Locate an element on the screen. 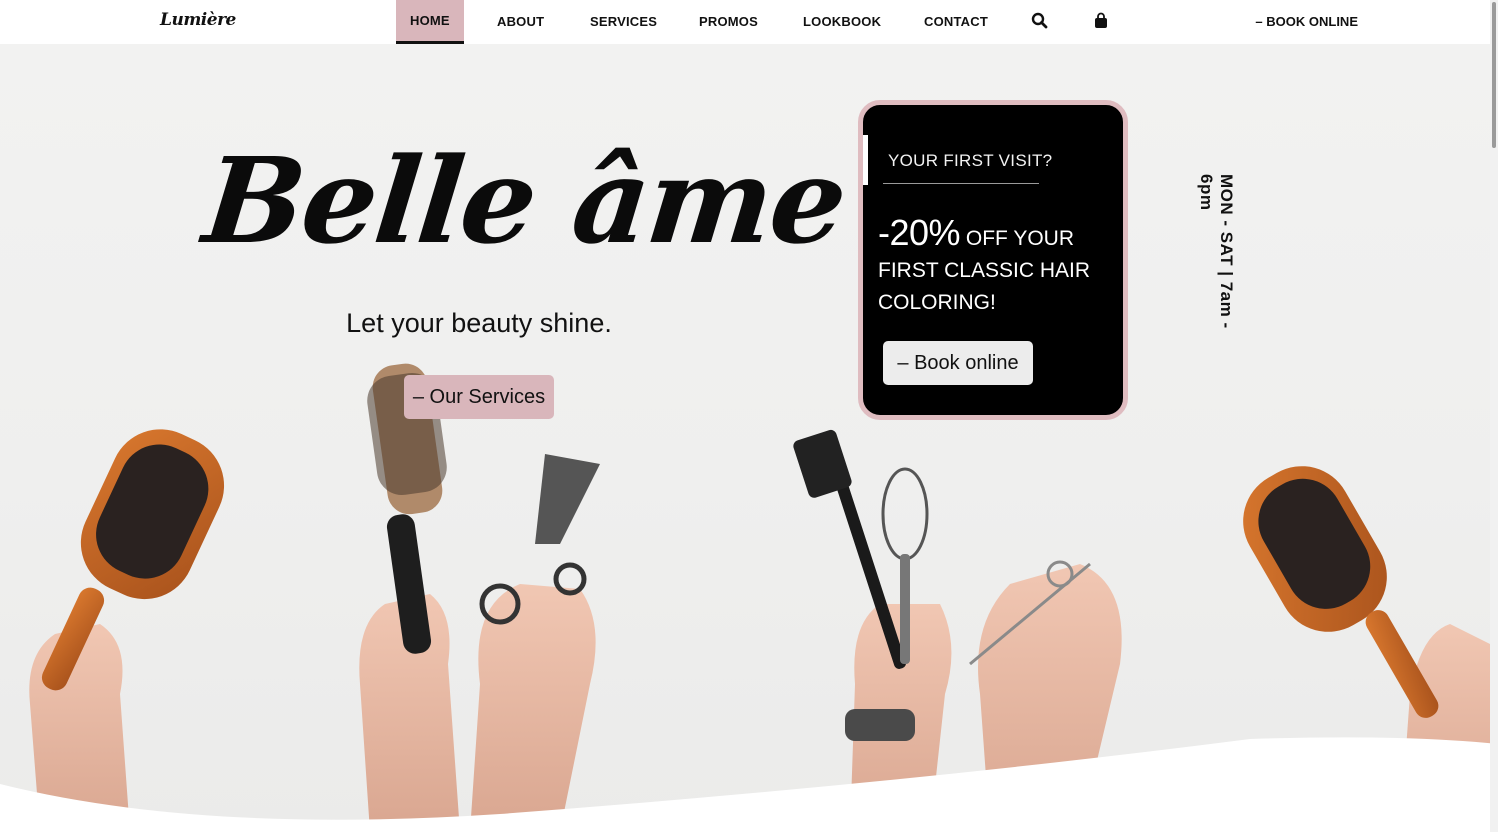  hero-subtitle: Let your beauty shine. is located at coordinates (479, 323).